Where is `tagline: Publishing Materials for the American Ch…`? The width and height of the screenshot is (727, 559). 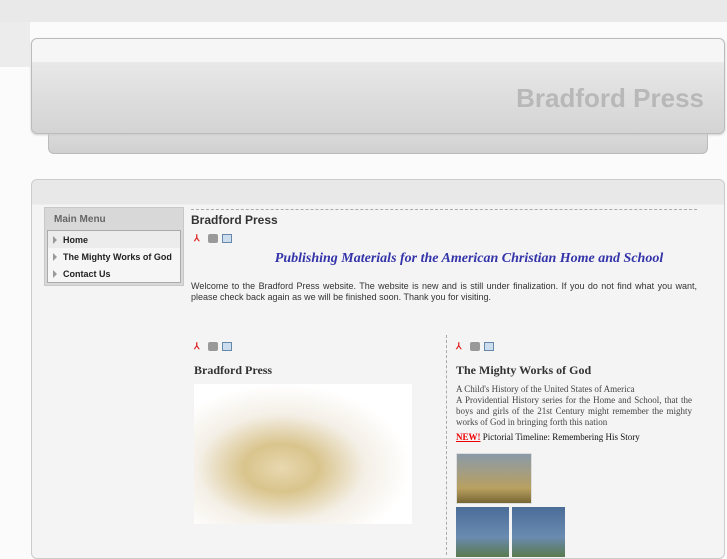
tagline: Publishing Materials for the American Ch… is located at coordinates (469, 258).